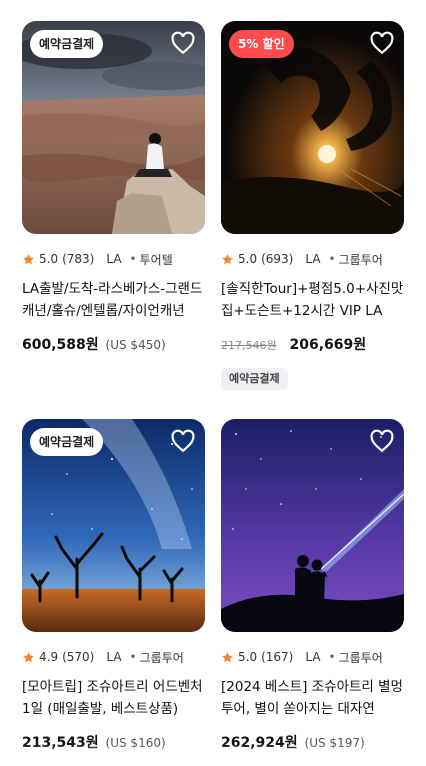 Image resolution: width=426 pixels, height=766 pixels. What do you see at coordinates (60, 345) in the screenshot?
I see `price-krw: 600,588원` at bounding box center [60, 345].